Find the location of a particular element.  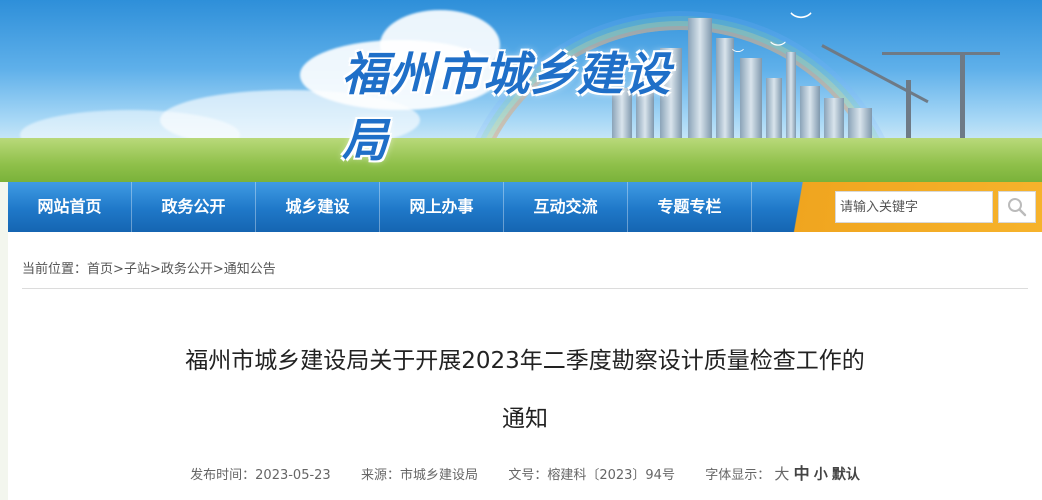

search-input is located at coordinates (914, 207).